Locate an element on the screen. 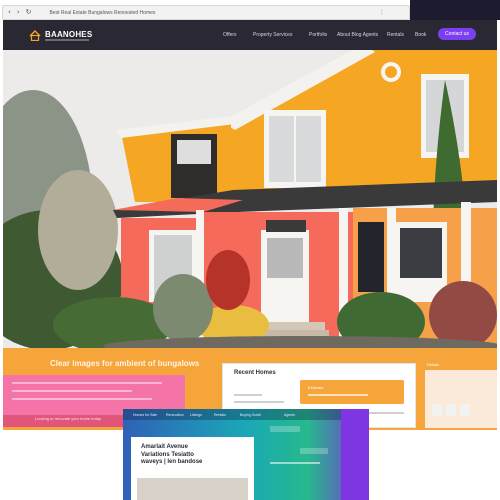  details-card is located at coordinates (461, 399).